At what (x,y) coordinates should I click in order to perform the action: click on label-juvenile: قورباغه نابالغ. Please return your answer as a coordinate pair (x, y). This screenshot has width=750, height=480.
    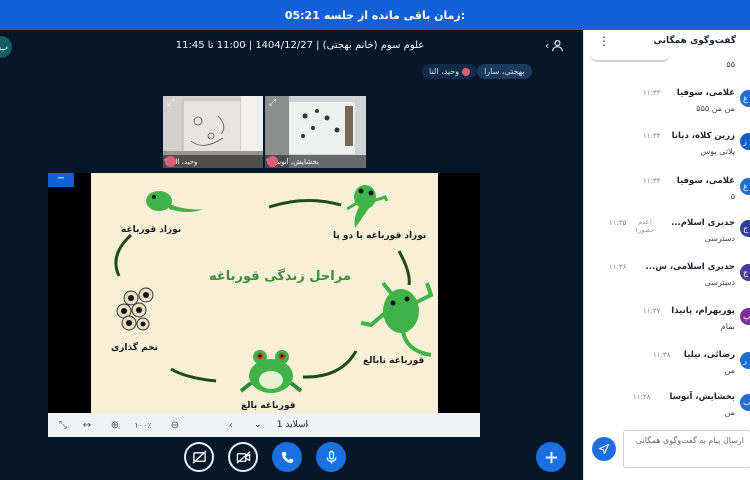
    Looking at the image, I should click on (394, 361).